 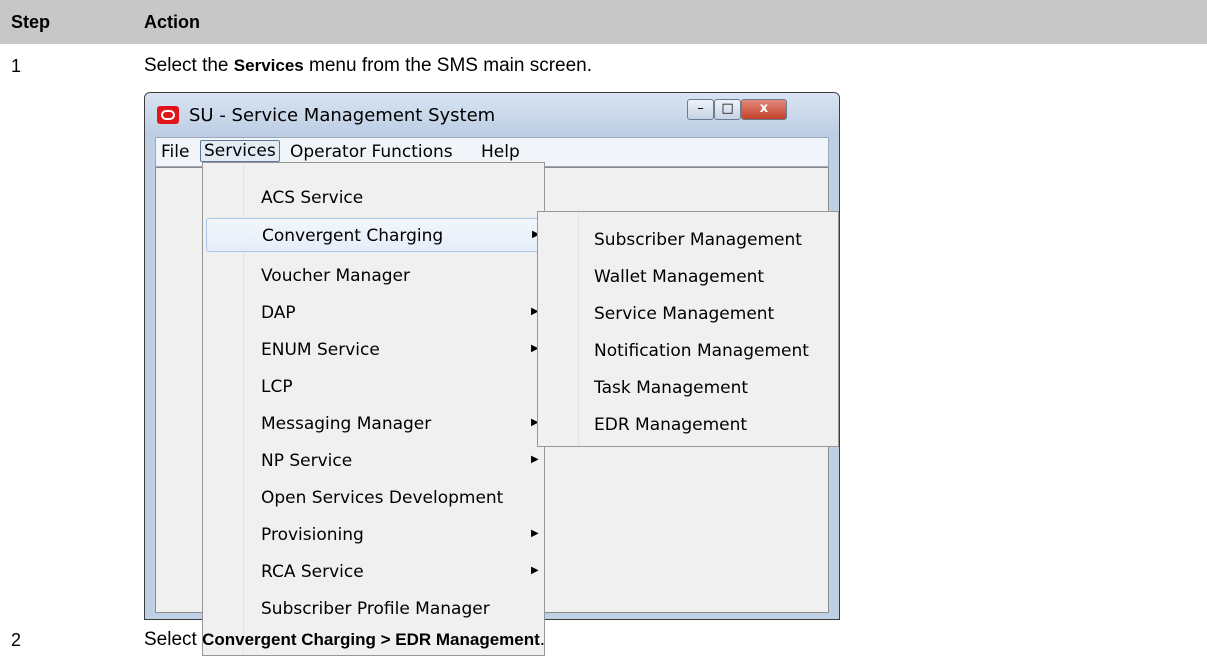 What do you see at coordinates (168, 115) in the screenshot?
I see `oracle-logo-icon` at bounding box center [168, 115].